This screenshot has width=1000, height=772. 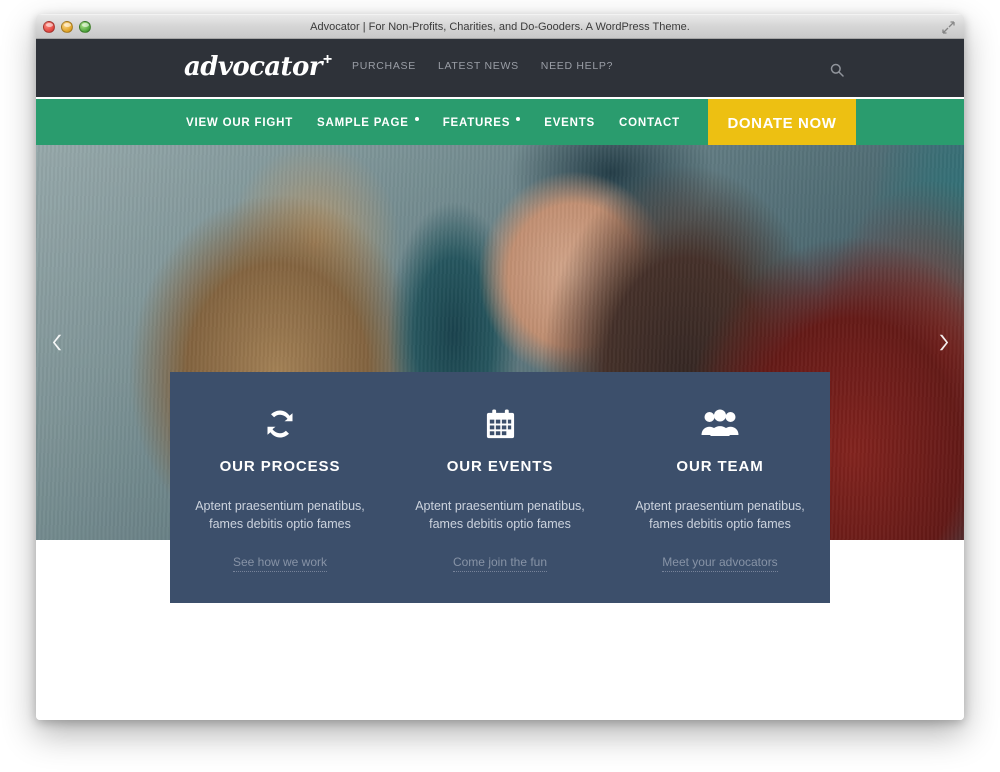 I want to click on feature-link-come-join-the-fun: Come join the fun, so click(x=500, y=564).